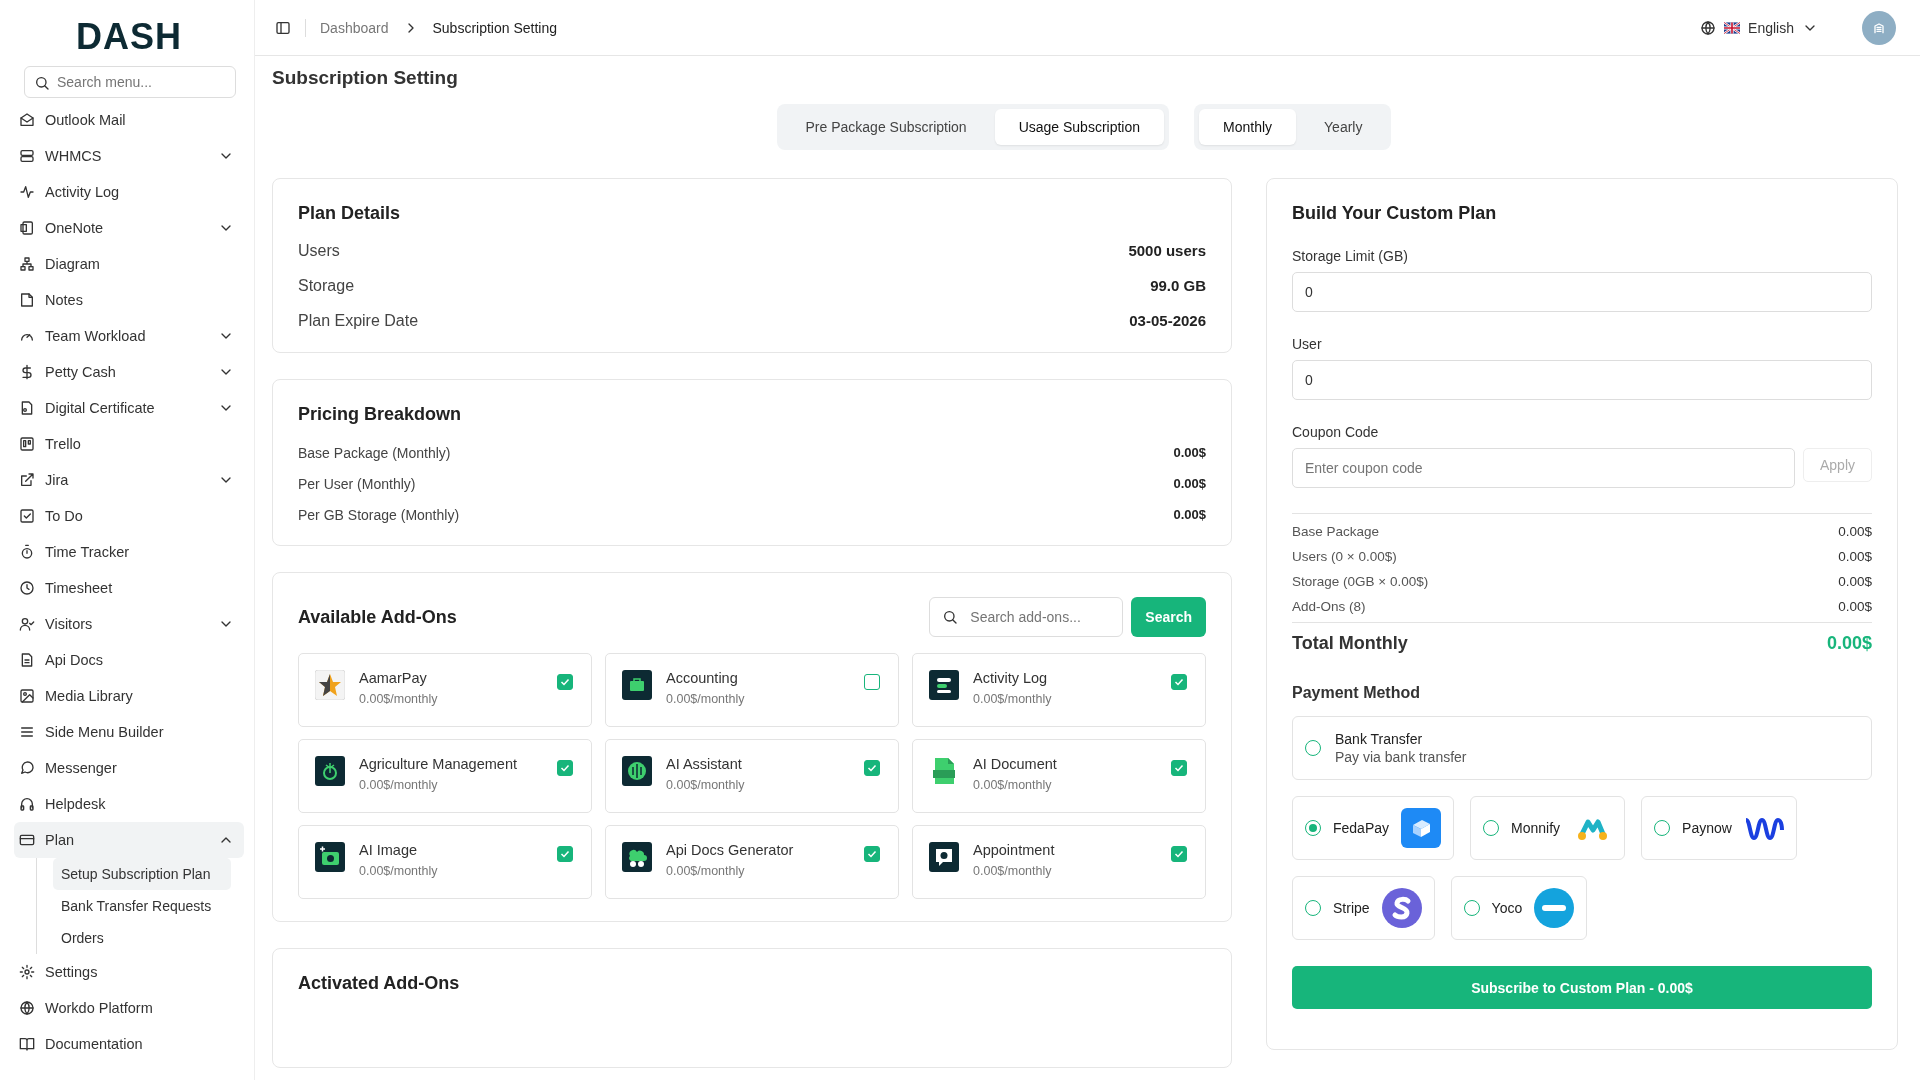 The image size is (1920, 1080). What do you see at coordinates (702, 678) in the screenshot?
I see `addon-name: Accounting` at bounding box center [702, 678].